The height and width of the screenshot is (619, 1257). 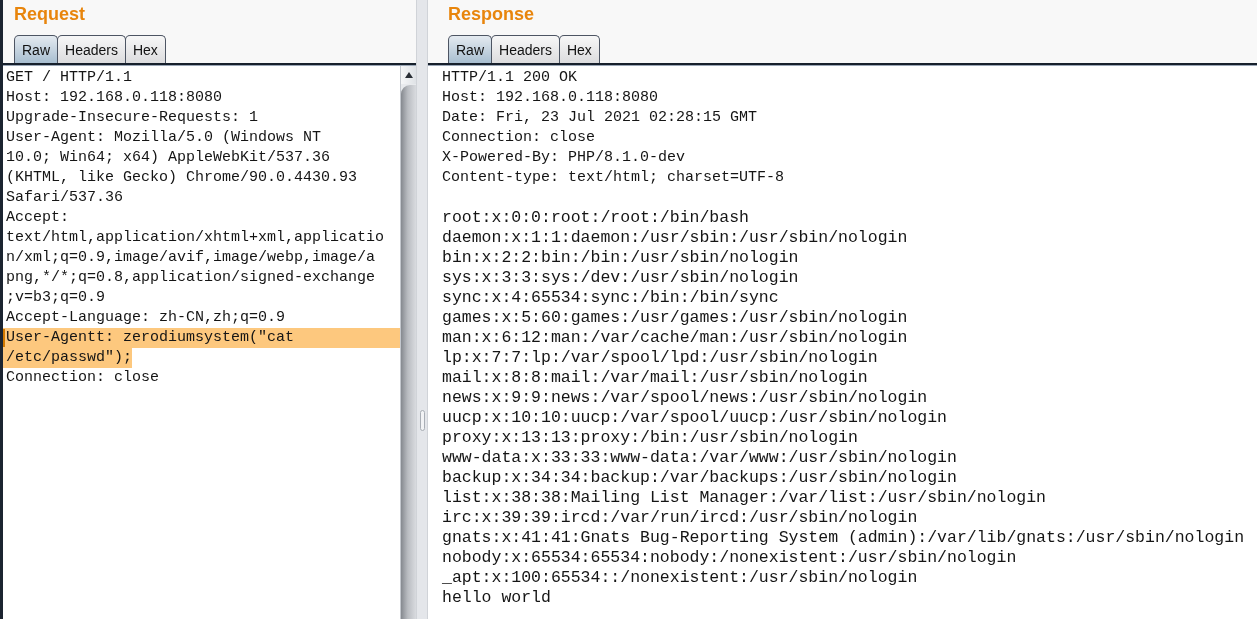 I want to click on text-line: news:x:9:9:news:/var/spool/news:/usr/sbin/nologin, so click(x=685, y=397).